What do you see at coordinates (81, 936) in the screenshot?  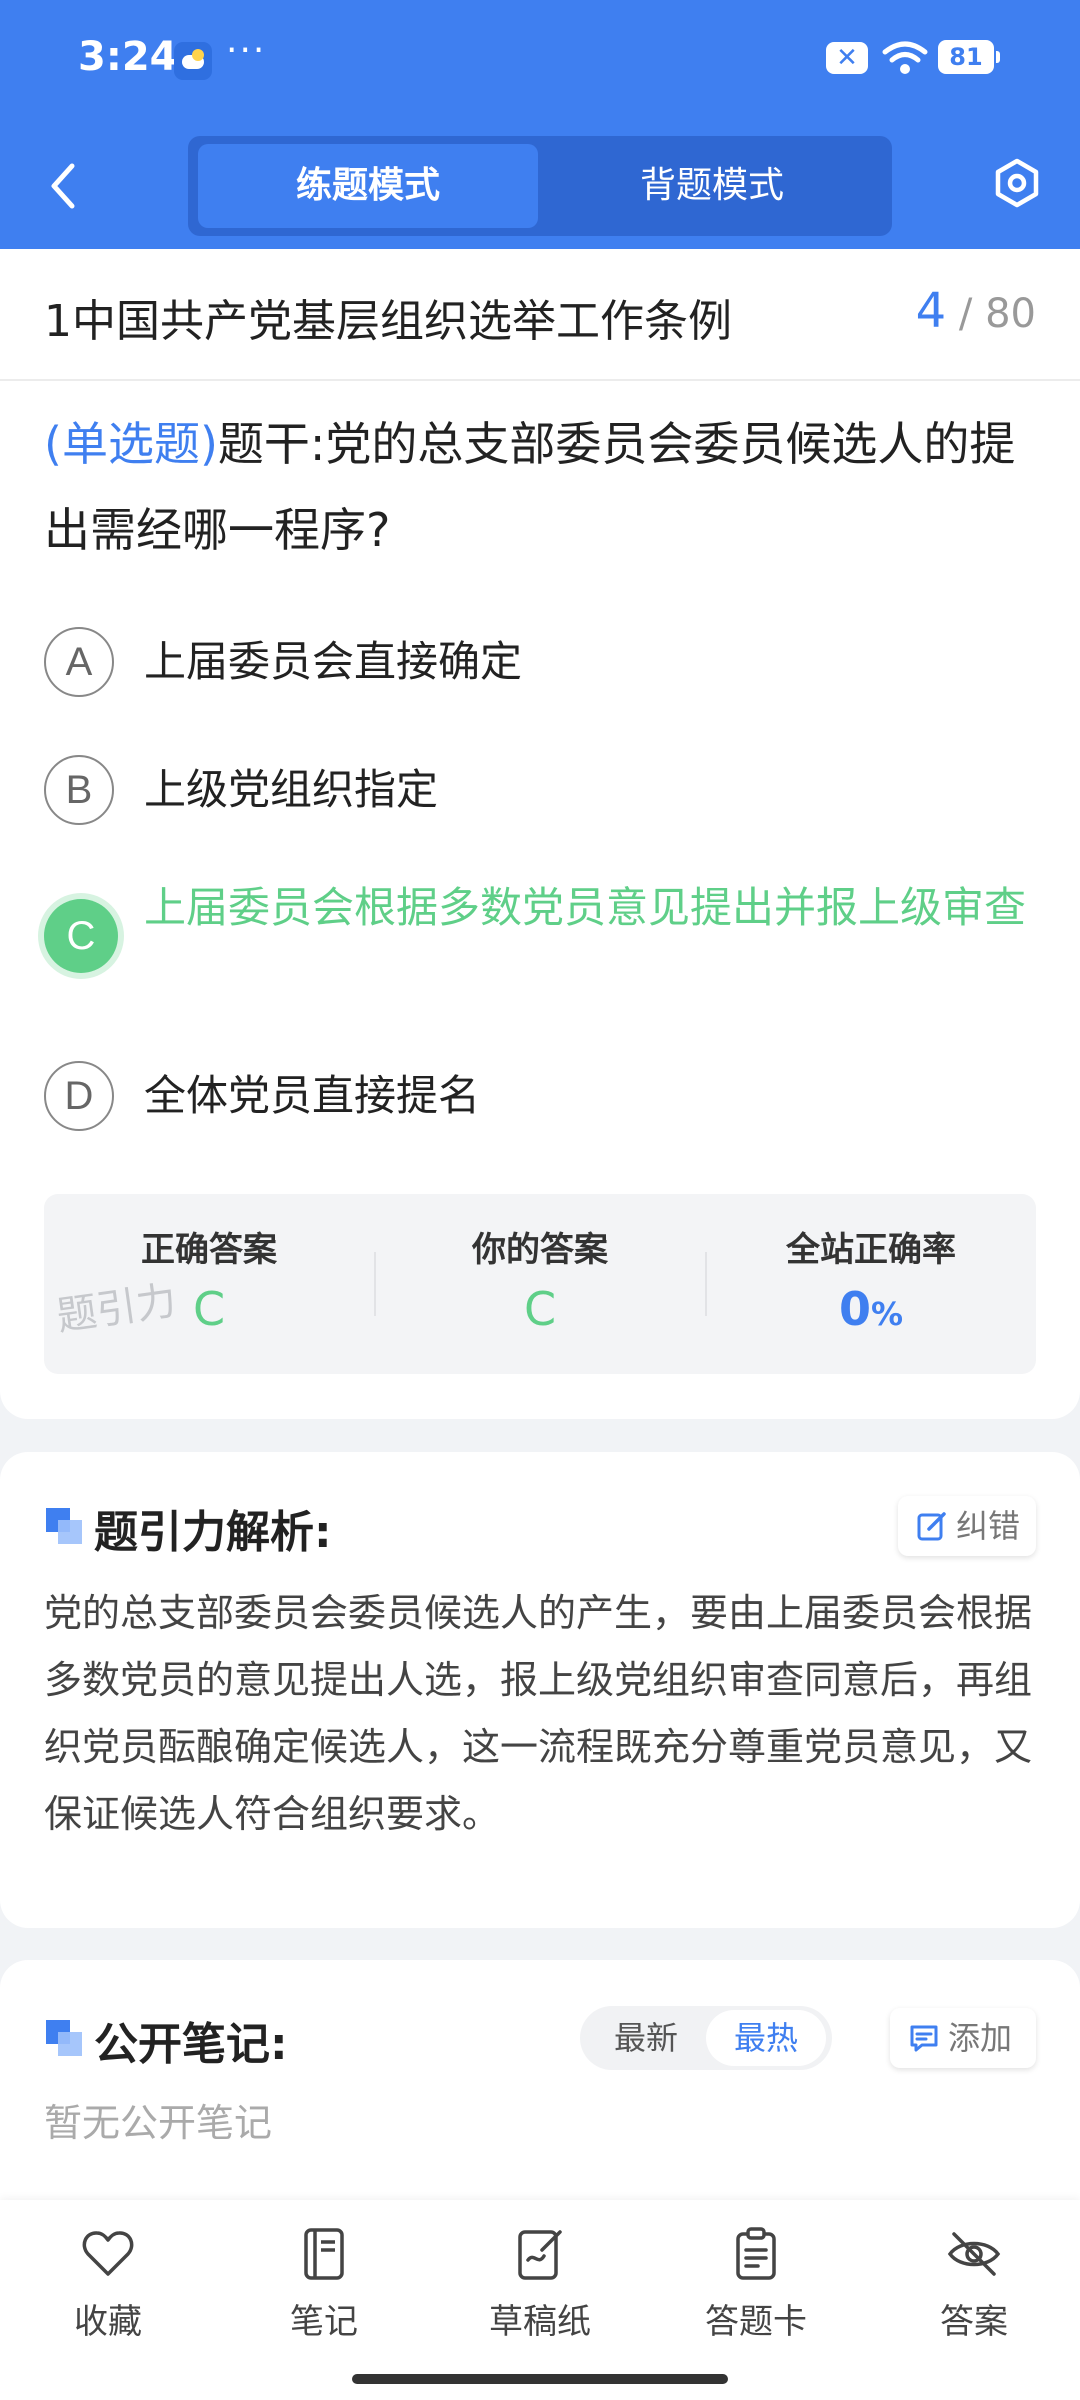 I see `option-letter: C` at bounding box center [81, 936].